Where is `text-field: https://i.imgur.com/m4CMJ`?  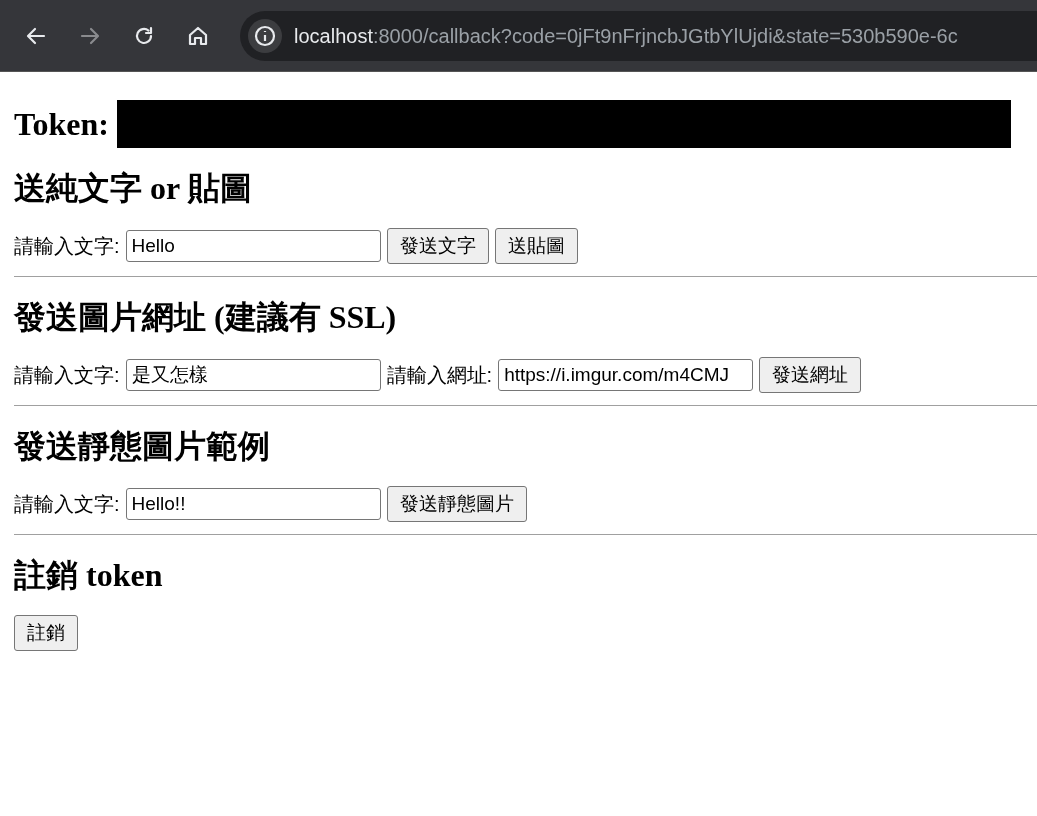 text-field: https://i.imgur.com/m4CMJ is located at coordinates (626, 375).